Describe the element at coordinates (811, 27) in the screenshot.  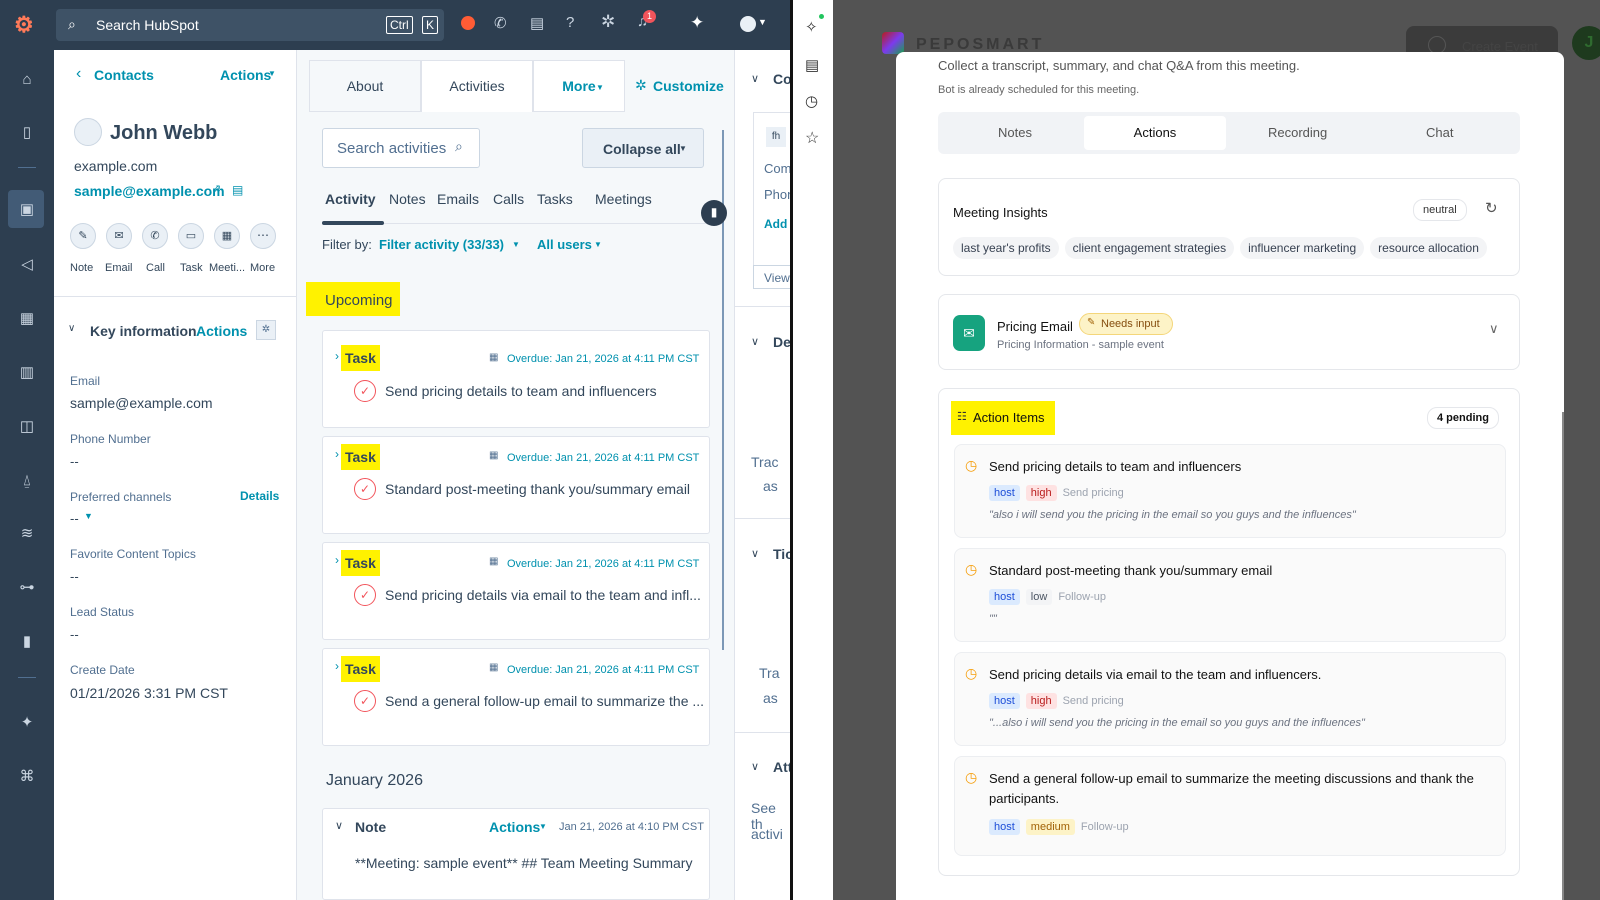
I see `sparkle-pin-icon: ✧` at that location.